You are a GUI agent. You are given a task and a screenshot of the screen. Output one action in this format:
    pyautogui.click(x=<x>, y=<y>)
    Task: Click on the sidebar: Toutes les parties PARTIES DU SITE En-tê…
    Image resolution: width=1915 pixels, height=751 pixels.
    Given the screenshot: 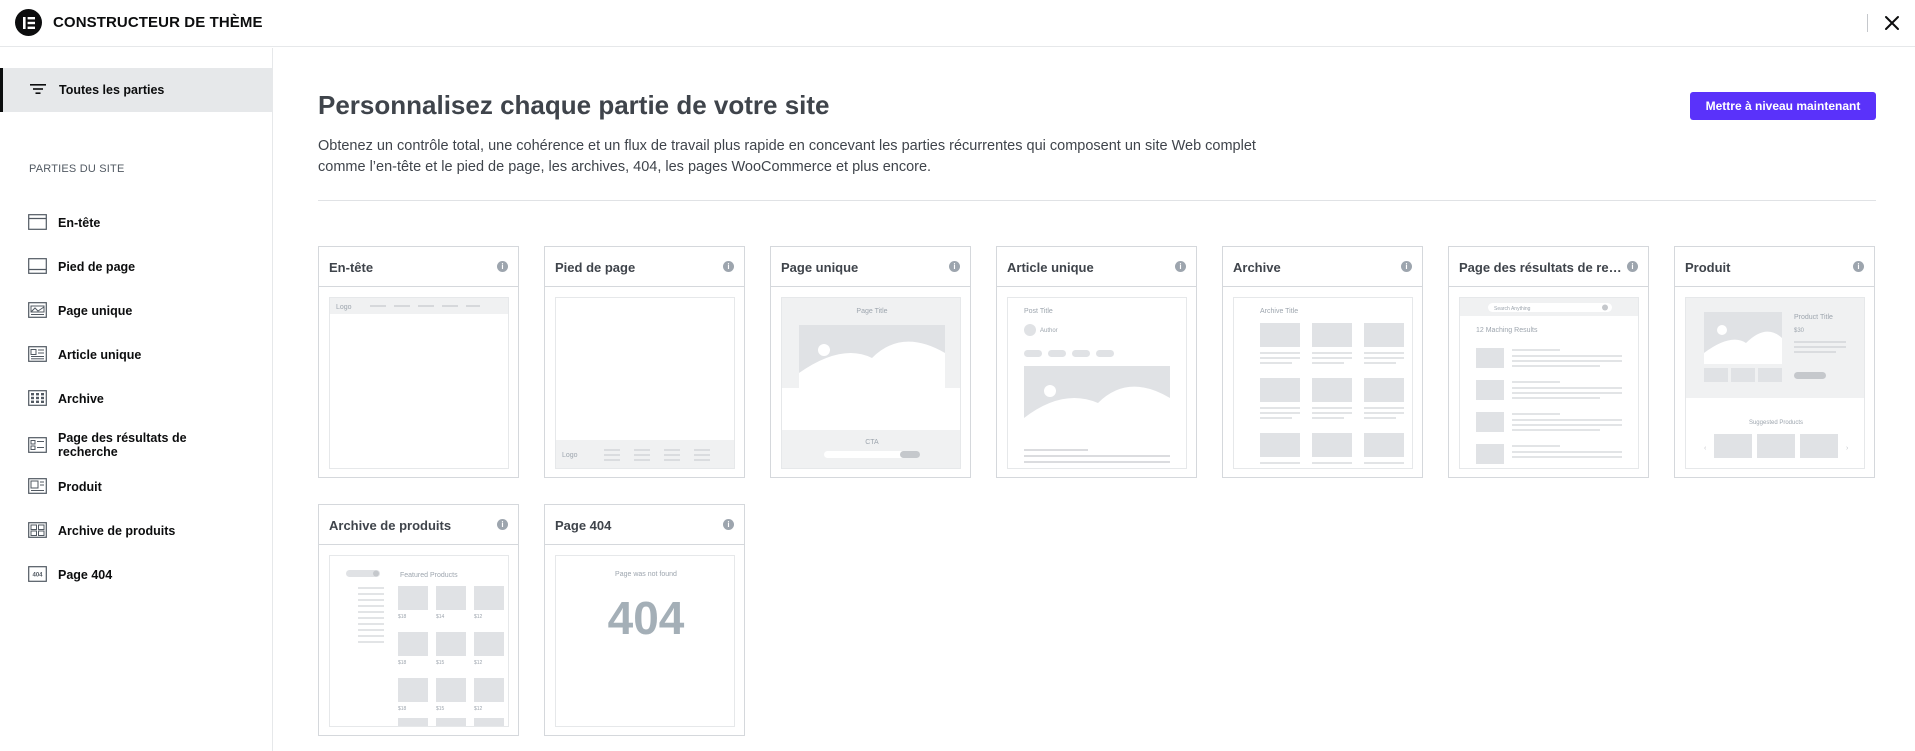 What is the action you would take?
    pyautogui.click(x=136, y=399)
    